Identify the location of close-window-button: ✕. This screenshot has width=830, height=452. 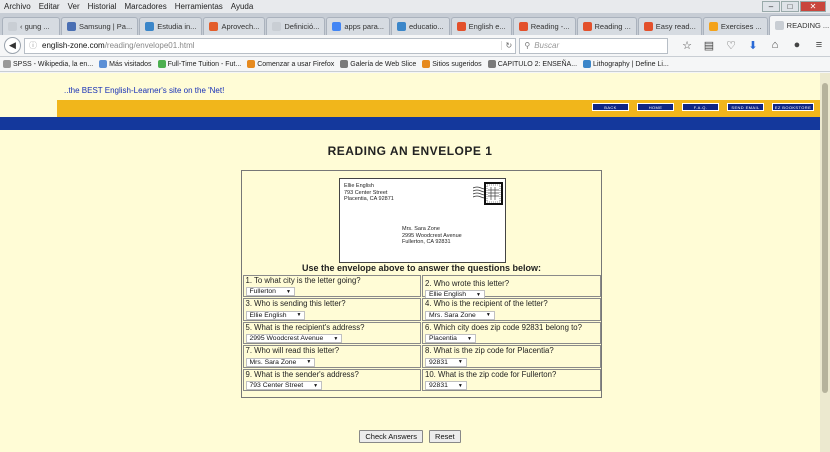
(813, 6).